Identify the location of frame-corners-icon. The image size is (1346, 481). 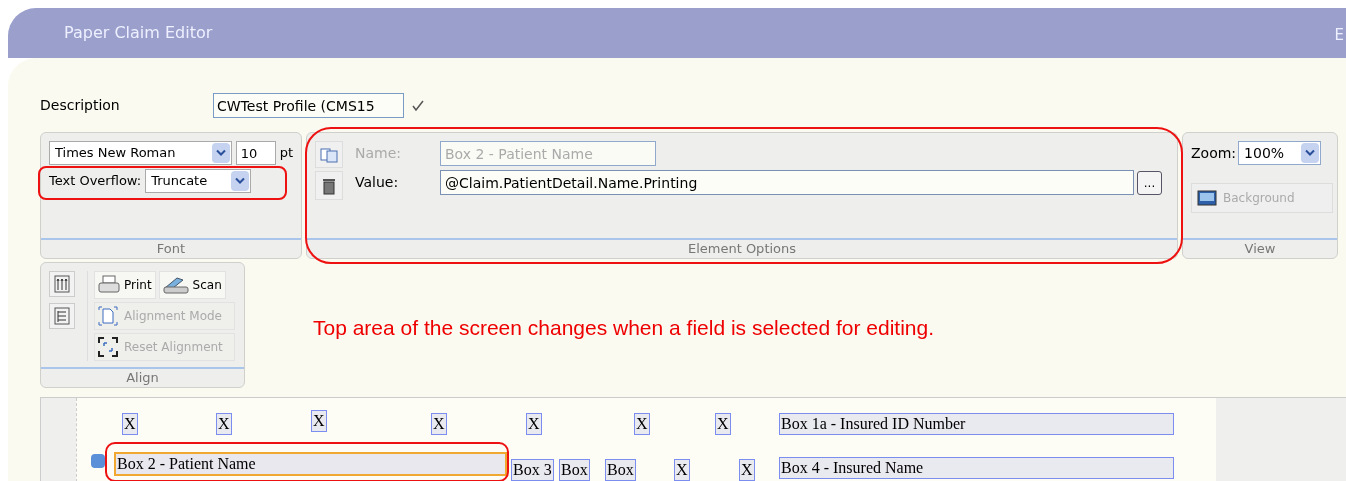
(108, 347).